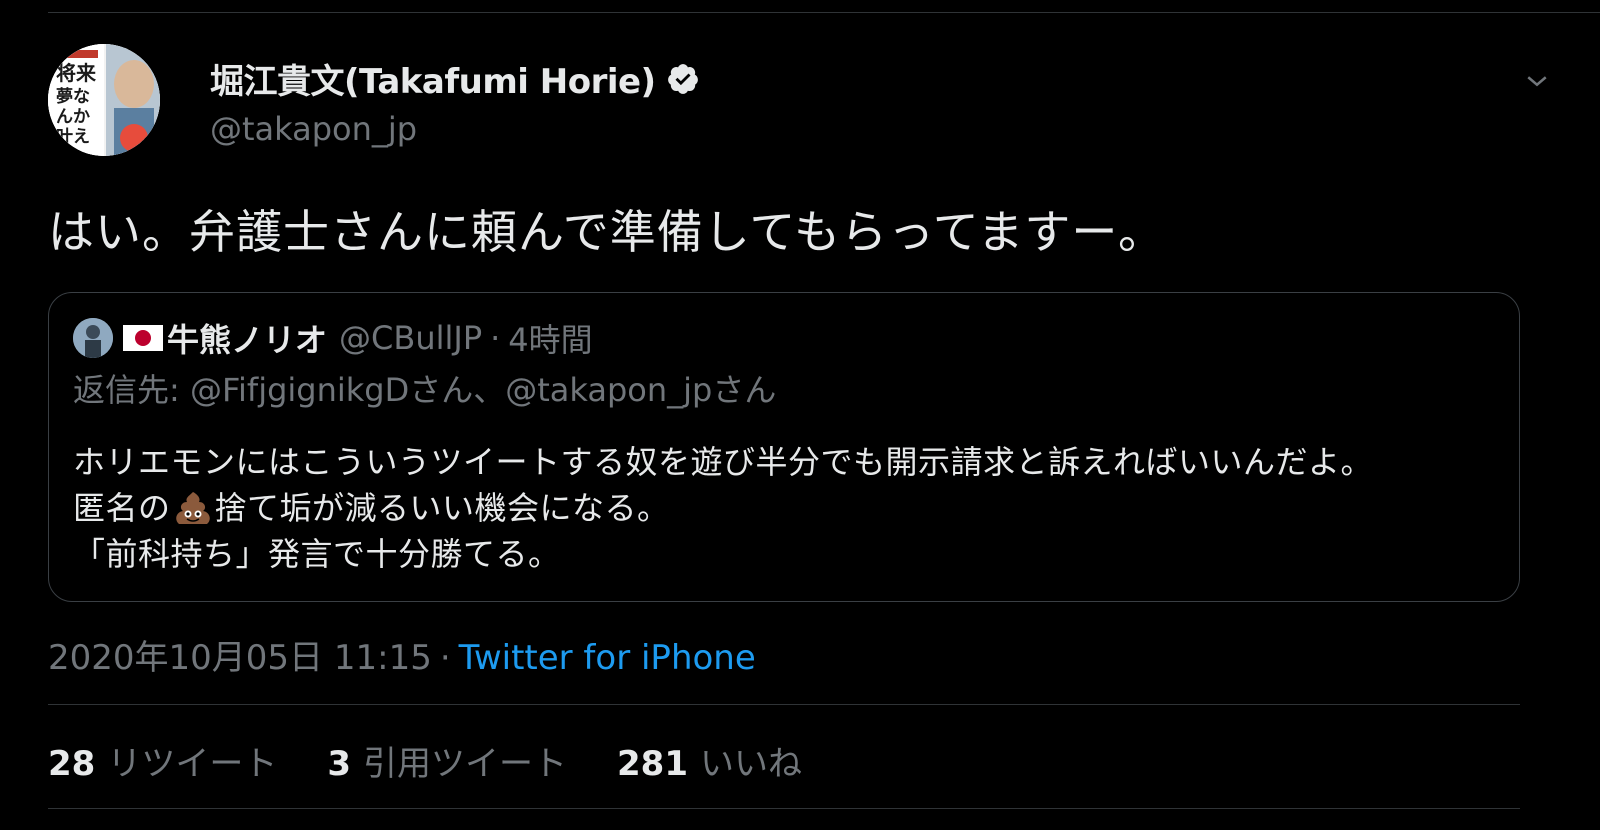 The width and height of the screenshot is (1600, 830). I want to click on tweet-stats: 28 リツイート 3 引用ツイート 281 いいね, so click(450, 760).